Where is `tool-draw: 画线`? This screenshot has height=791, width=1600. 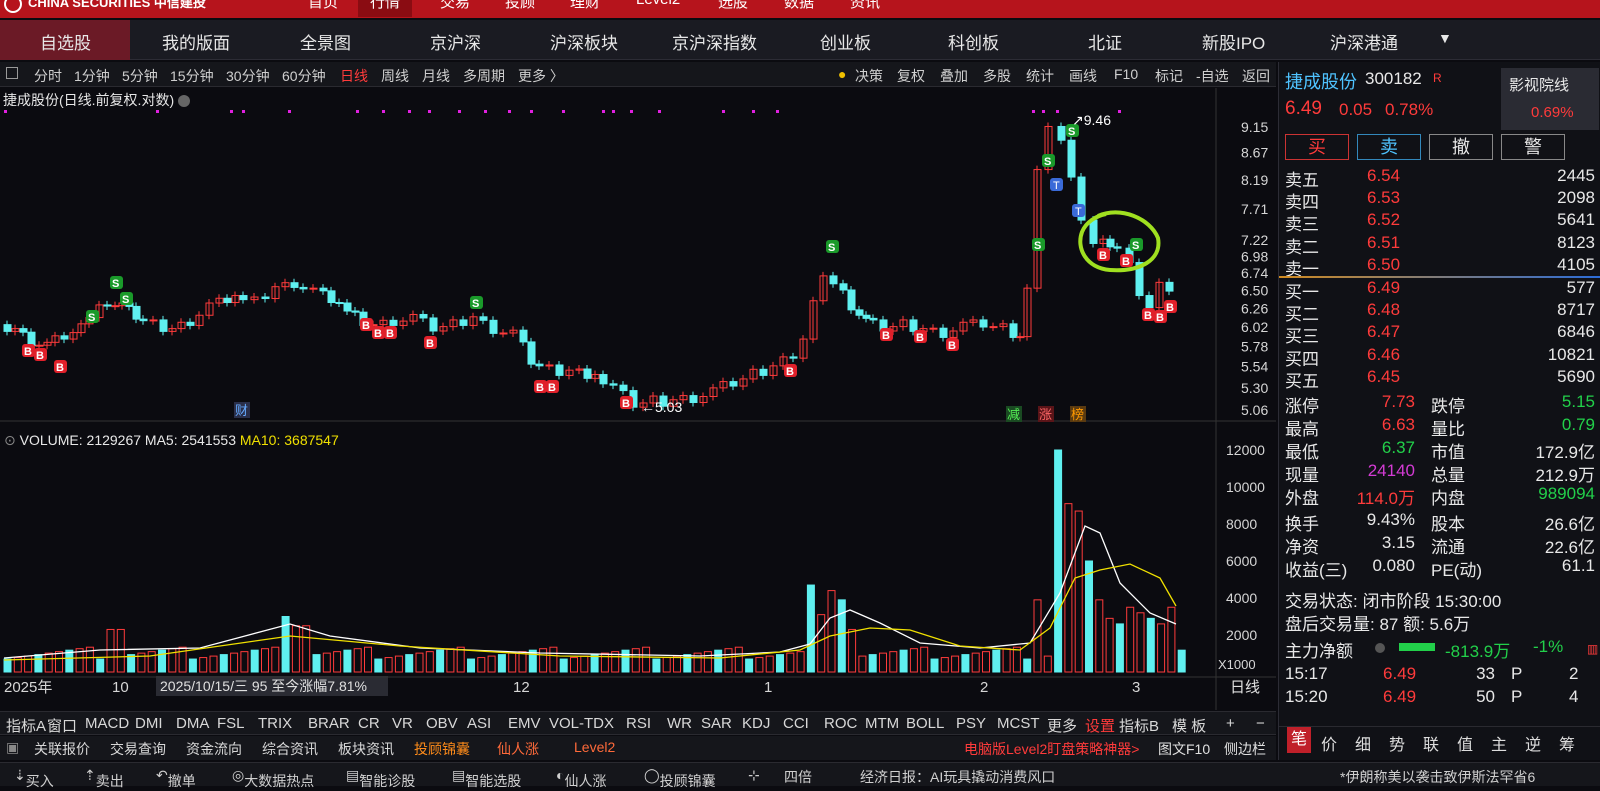
tool-draw: 画线 is located at coordinates (1083, 76).